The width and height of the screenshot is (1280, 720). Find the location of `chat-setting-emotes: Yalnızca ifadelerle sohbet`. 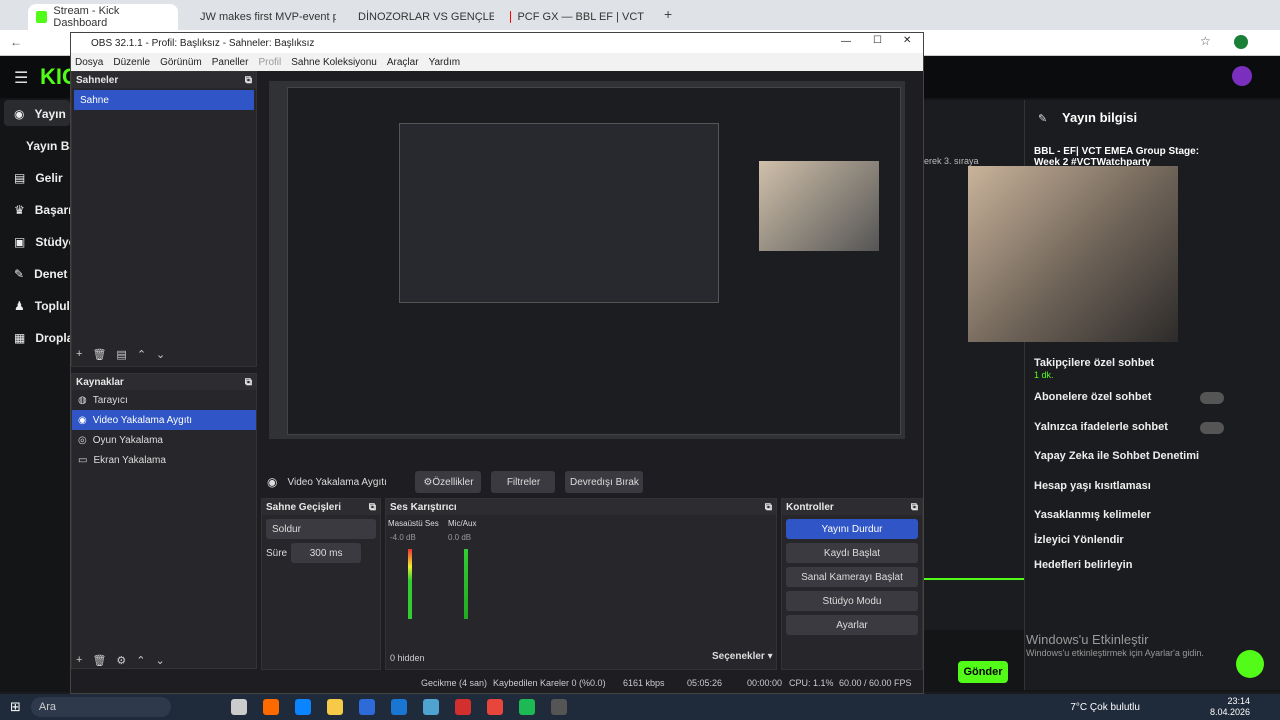

chat-setting-emotes: Yalnızca ifadelerle sohbet is located at coordinates (1101, 427).